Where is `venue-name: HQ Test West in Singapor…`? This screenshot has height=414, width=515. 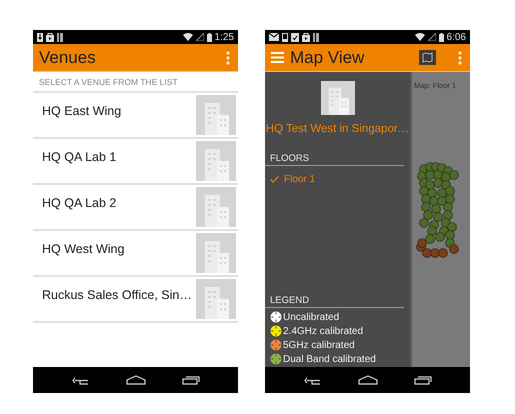 venue-name: HQ Test West in Singapor… is located at coordinates (337, 128).